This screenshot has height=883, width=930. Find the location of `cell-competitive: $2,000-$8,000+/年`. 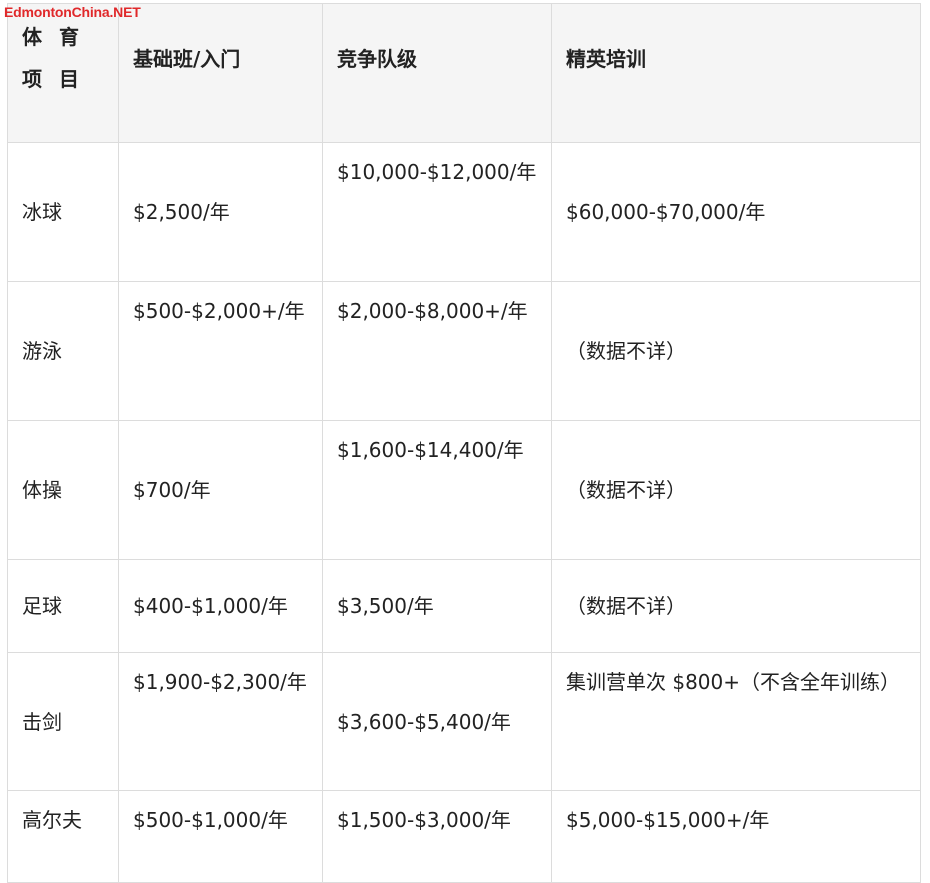

cell-competitive: $2,000-$8,000+/年 is located at coordinates (437, 351).